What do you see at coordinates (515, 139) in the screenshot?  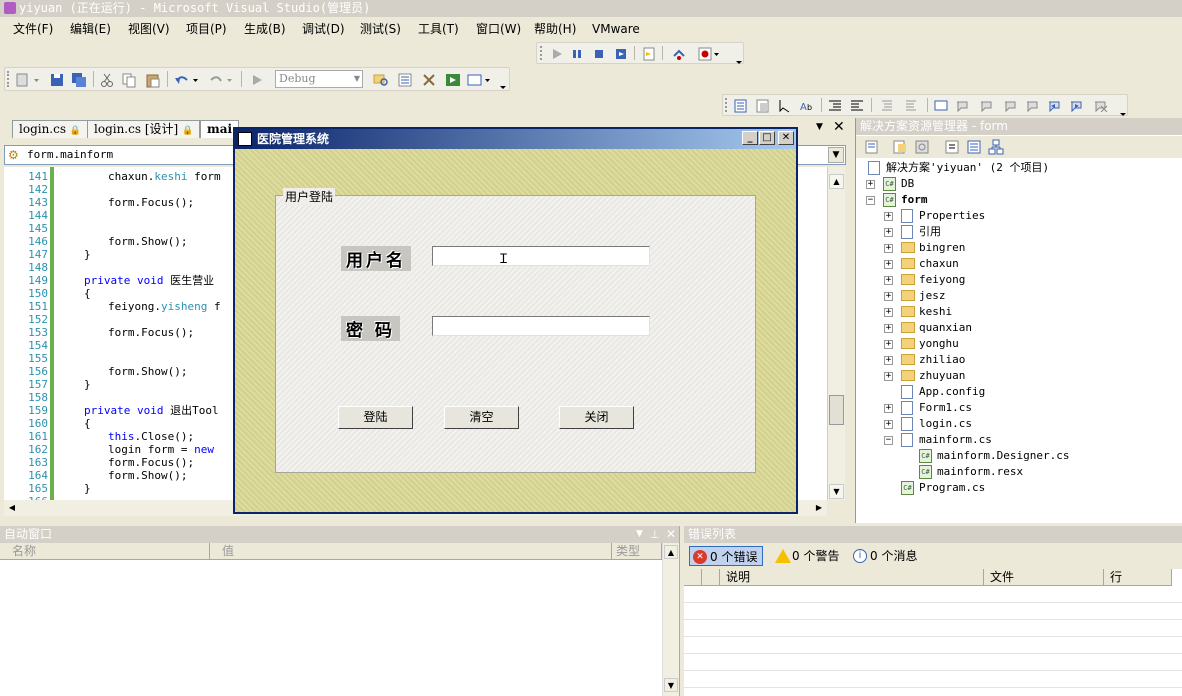 I see `dialog-titlebar: 医院管理系统 _ □ ✕` at bounding box center [515, 139].